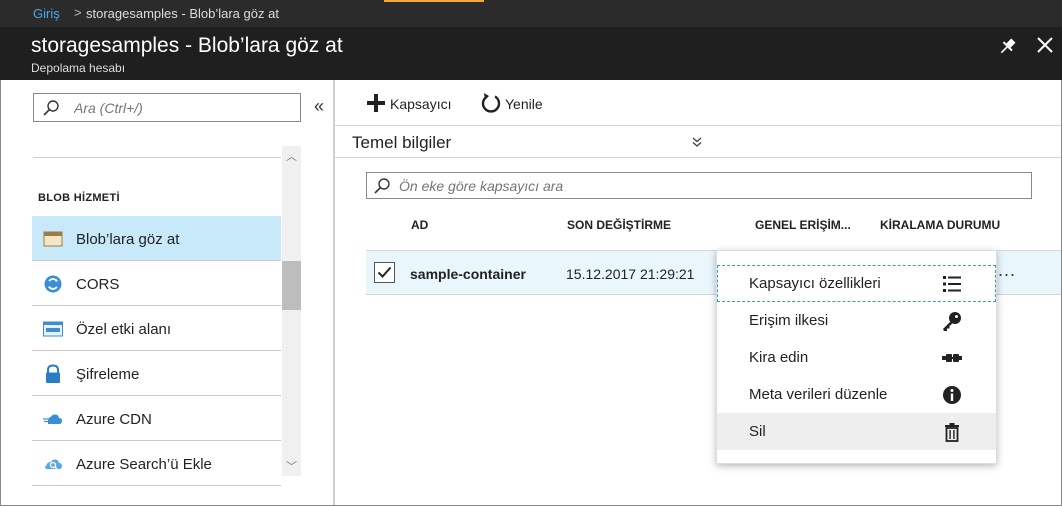 The image size is (1062, 506). What do you see at coordinates (940, 225) in the screenshot?
I see `column-header-lease-state: KİRALAMA DURUMU` at bounding box center [940, 225].